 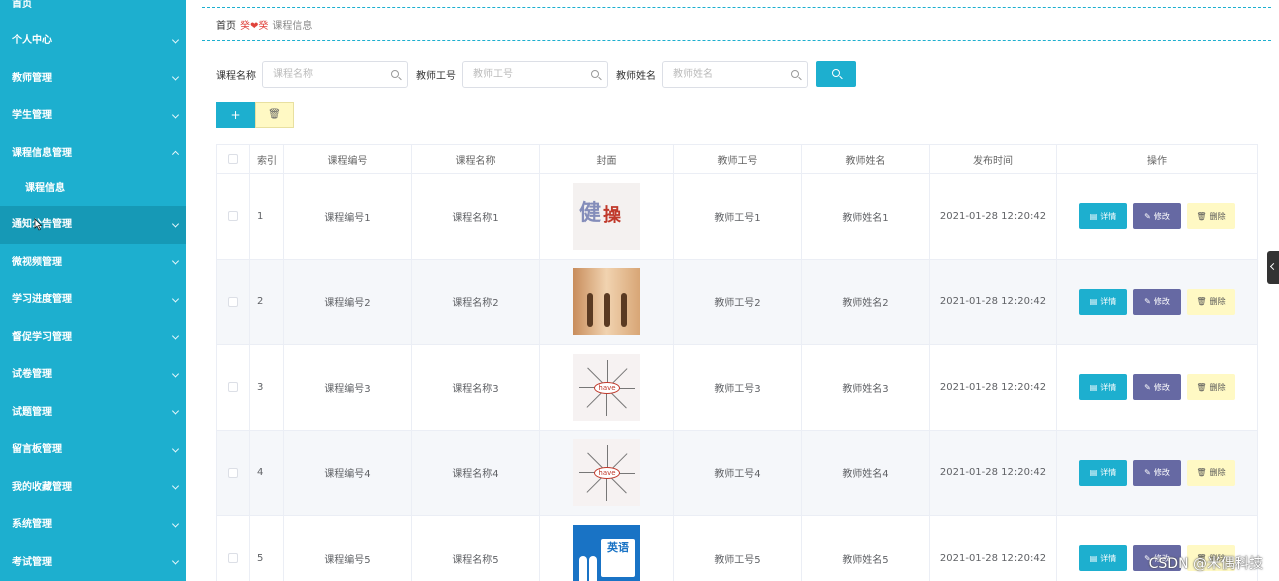 What do you see at coordinates (606, 216) in the screenshot?
I see `cover-image: 健 操` at bounding box center [606, 216].